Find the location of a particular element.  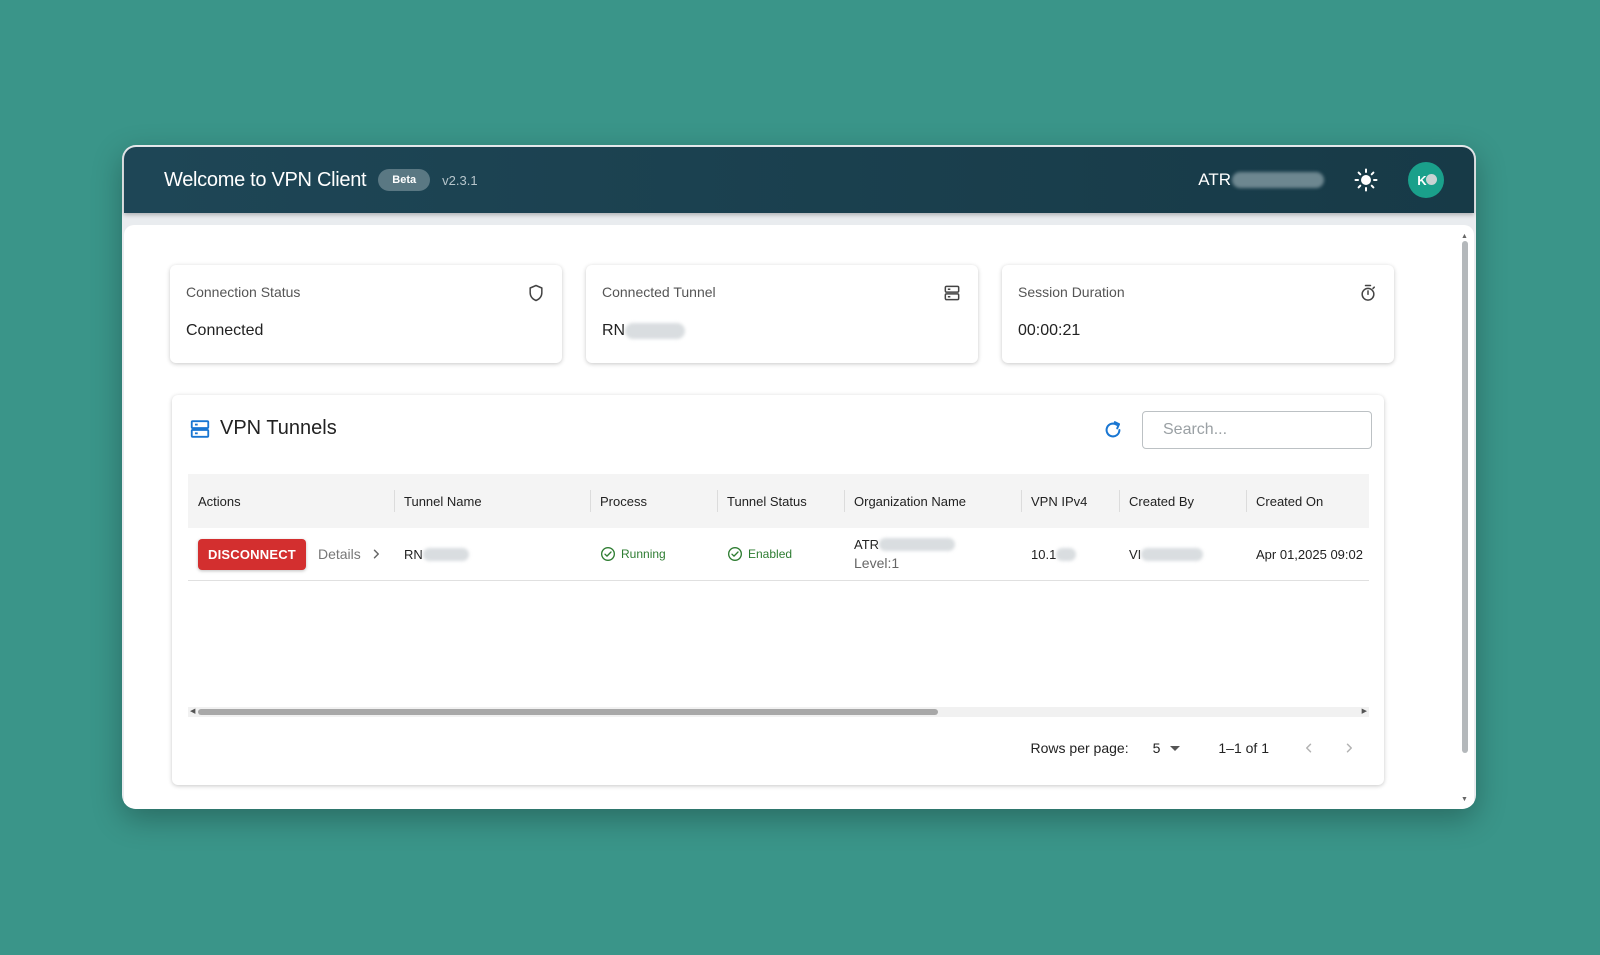

chevron-left-icon is located at coordinates (1309, 748).